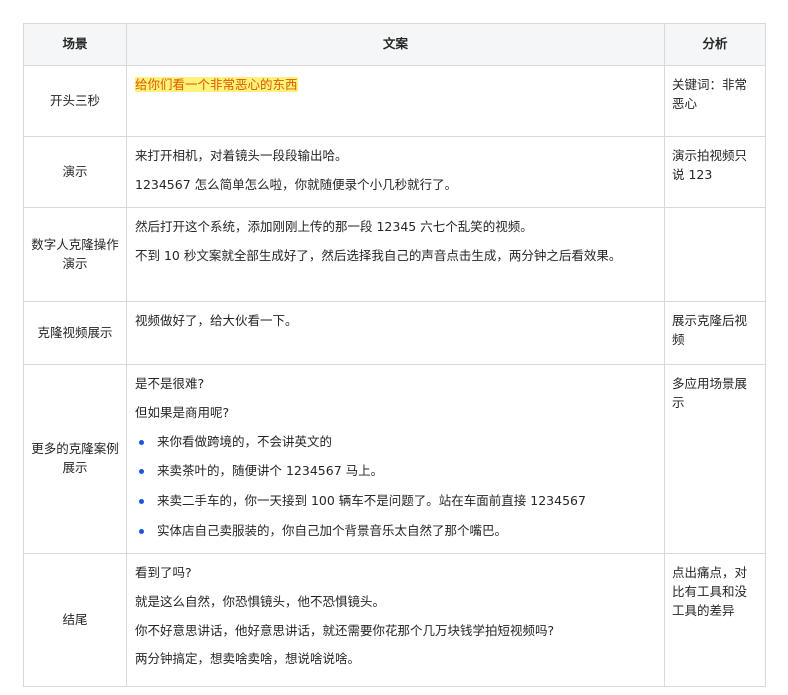 This screenshot has height=695, width=788. What do you see at coordinates (296, 184) in the screenshot?
I see `copy-line: 1234567 怎么简单怎么啦，你就随便录个小几秒就行了。` at bounding box center [296, 184].